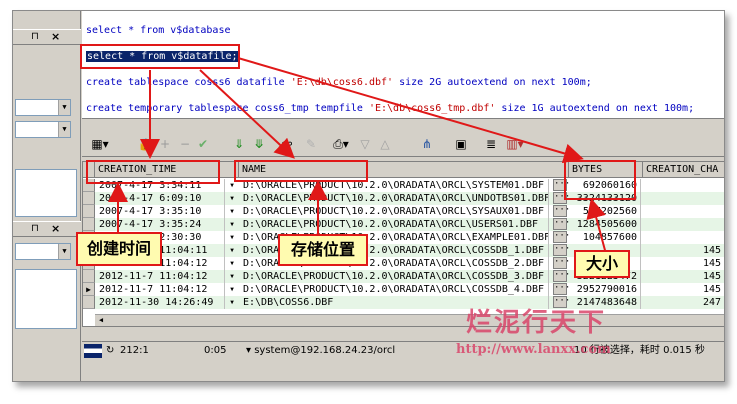 The image size is (737, 404). Describe the element at coordinates (119, 249) in the screenshot. I see `callout-creation-time: 创建时间` at that location.